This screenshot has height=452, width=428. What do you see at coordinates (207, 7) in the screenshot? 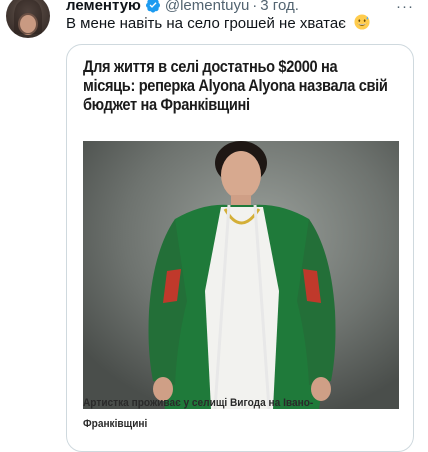
I see `author-handle: @lementuyu` at bounding box center [207, 7].